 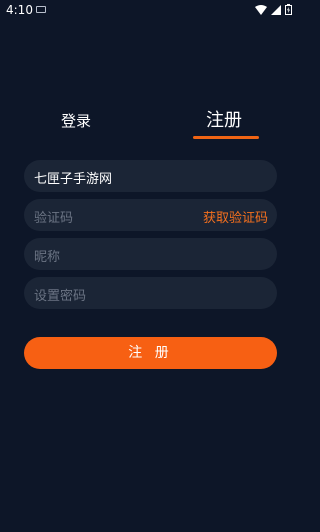 I want to click on password-placeholder: 设置密码, so click(x=60, y=296).